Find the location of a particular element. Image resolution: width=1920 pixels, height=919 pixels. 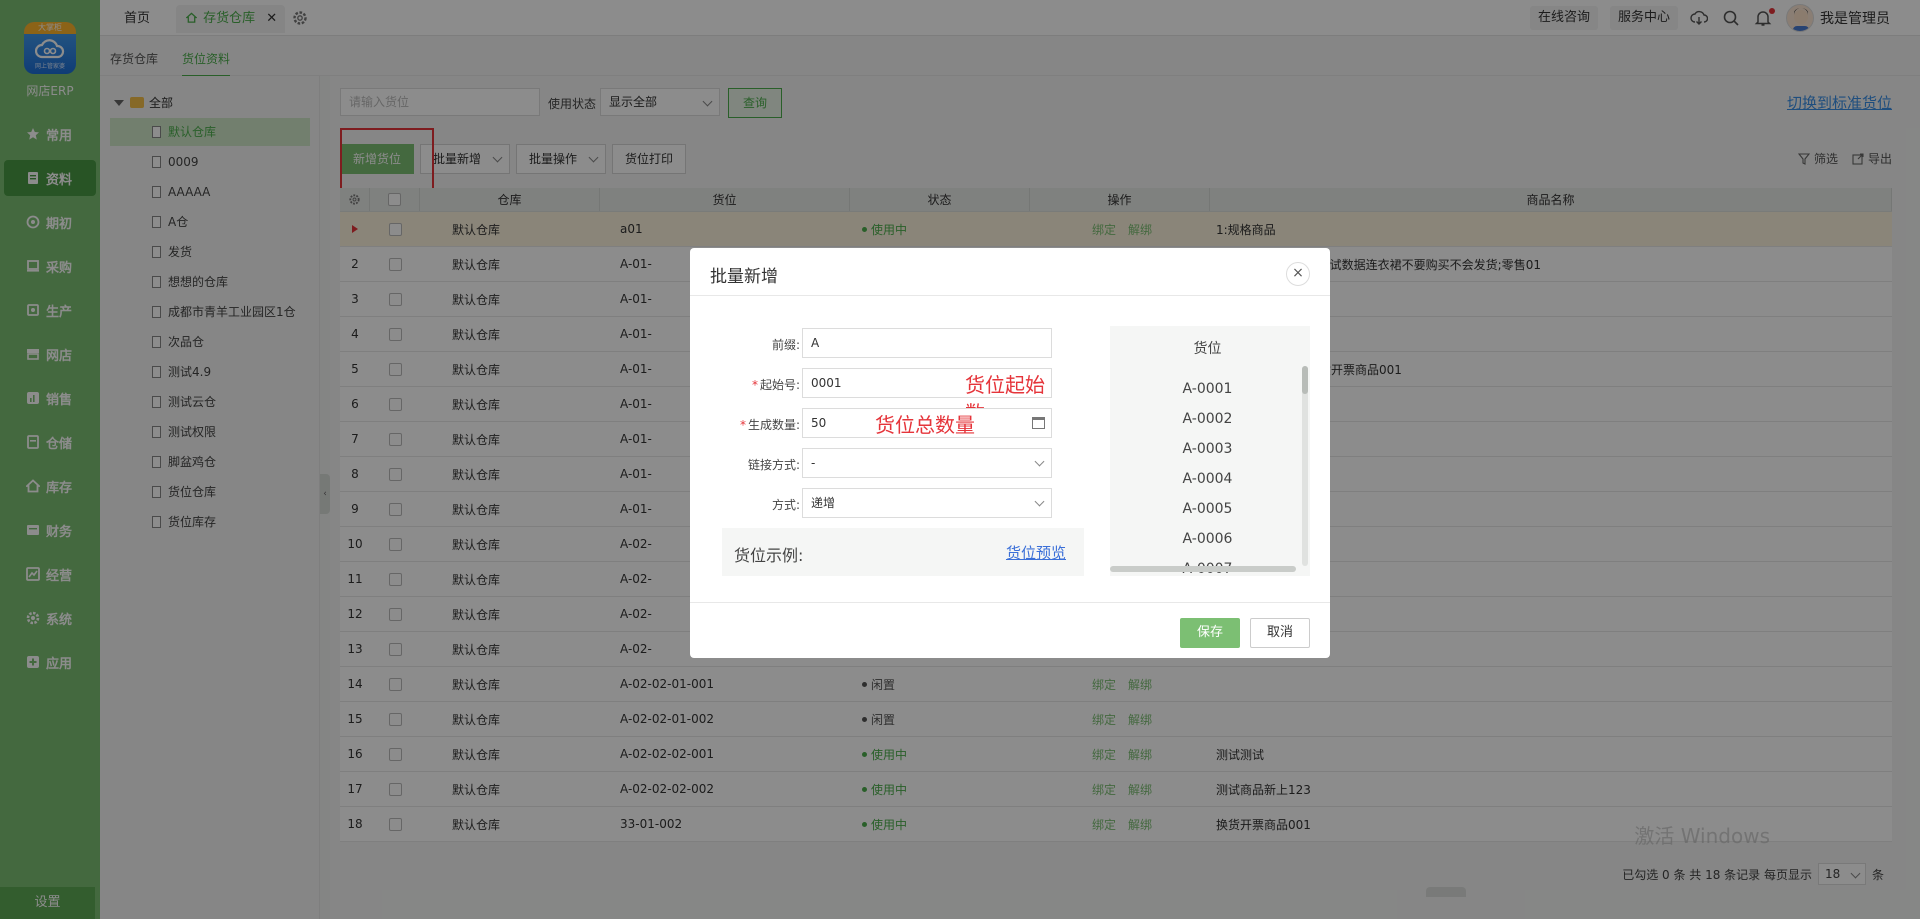

cancel-button: 取消 is located at coordinates (1280, 633).